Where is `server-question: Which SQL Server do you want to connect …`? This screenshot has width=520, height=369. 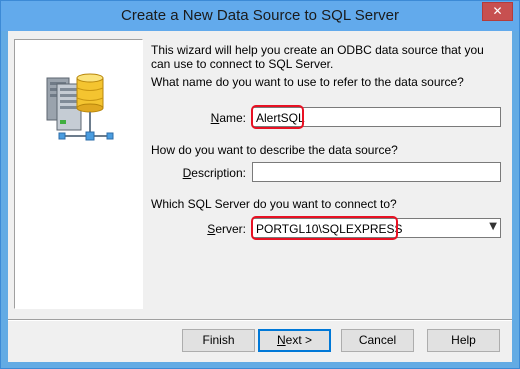
server-question: Which SQL Server do you want to connect … is located at coordinates (274, 204).